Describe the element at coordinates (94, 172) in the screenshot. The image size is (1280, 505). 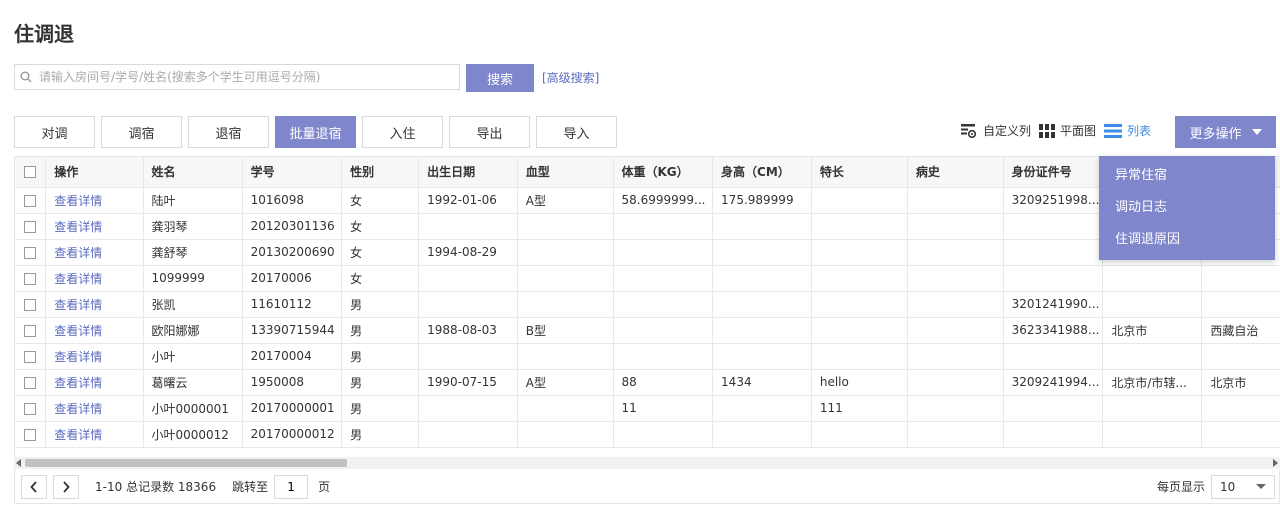
I see `column-header: 操作` at that location.